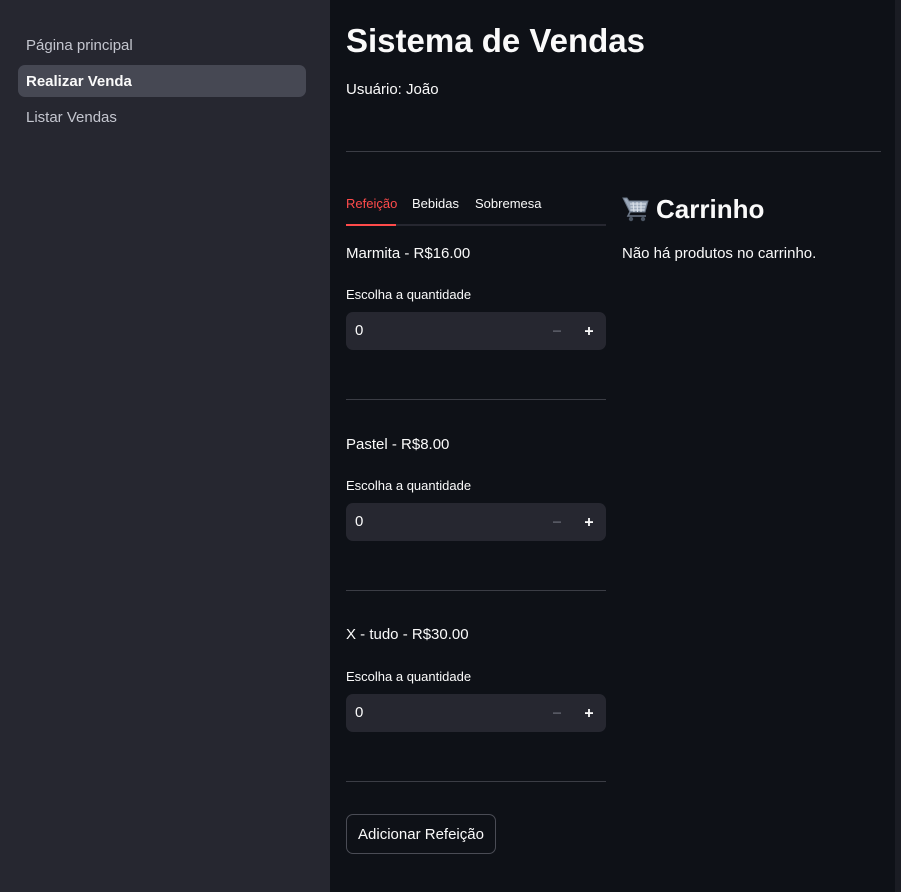  Describe the element at coordinates (495, 40) in the screenshot. I see `page-title: Sistema de Vendas` at that location.